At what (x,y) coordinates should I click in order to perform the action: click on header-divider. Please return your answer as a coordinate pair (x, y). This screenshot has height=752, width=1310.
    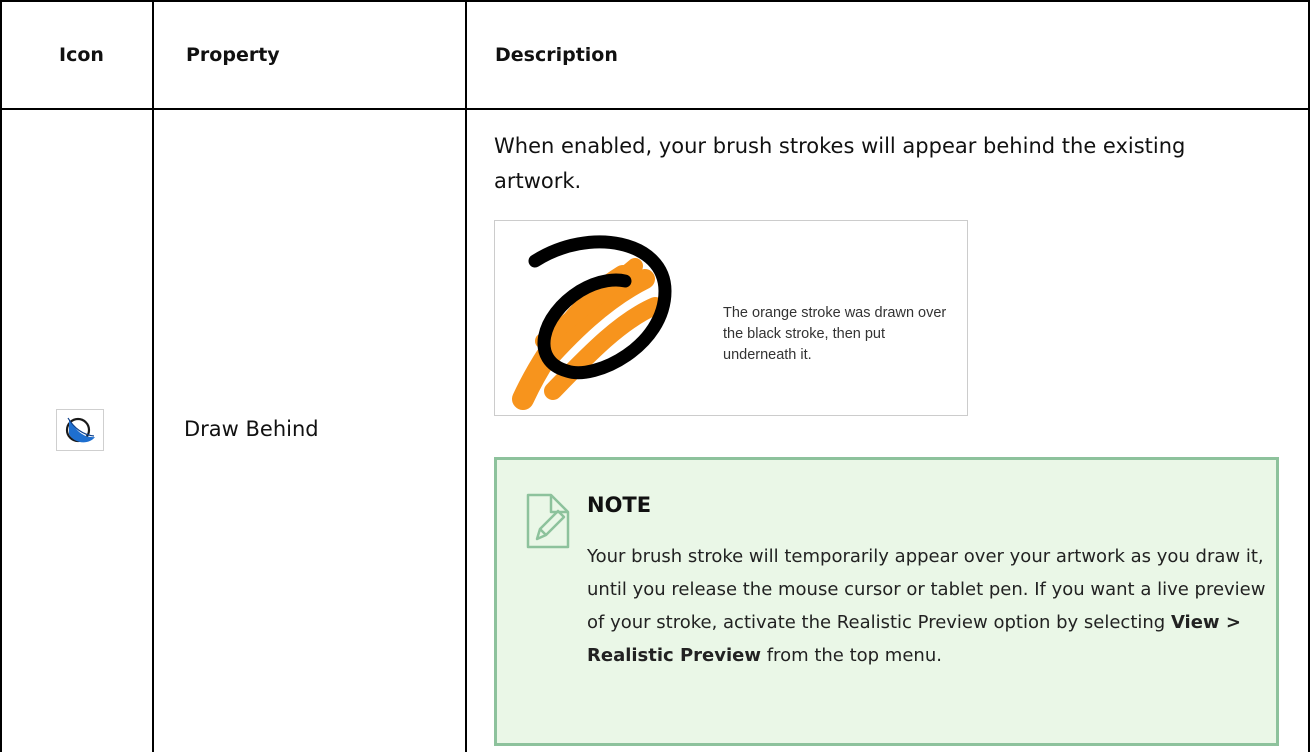
    Looking at the image, I should click on (655, 109).